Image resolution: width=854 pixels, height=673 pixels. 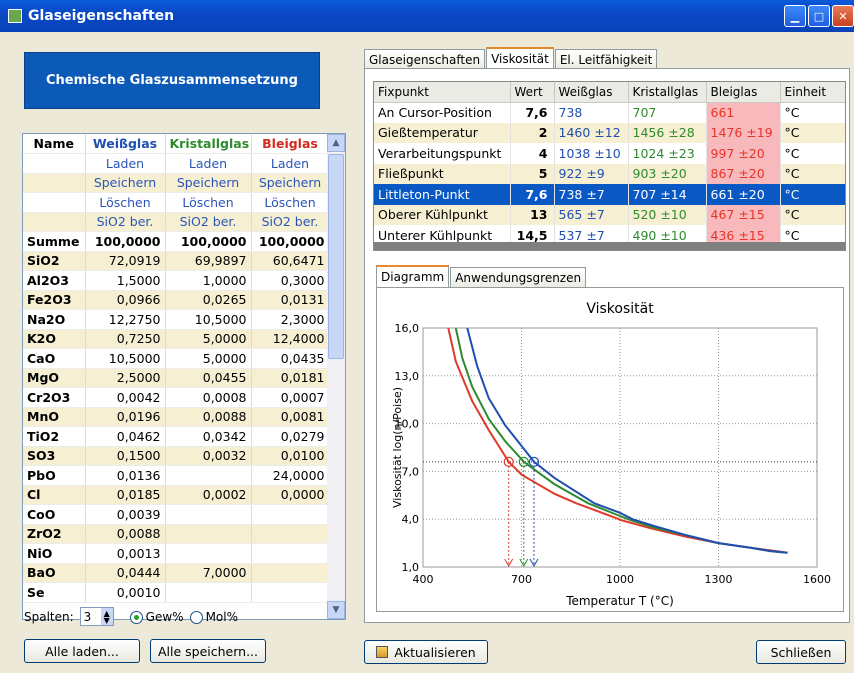 I want to click on oxide-value: 0,0181, so click(x=290, y=378).